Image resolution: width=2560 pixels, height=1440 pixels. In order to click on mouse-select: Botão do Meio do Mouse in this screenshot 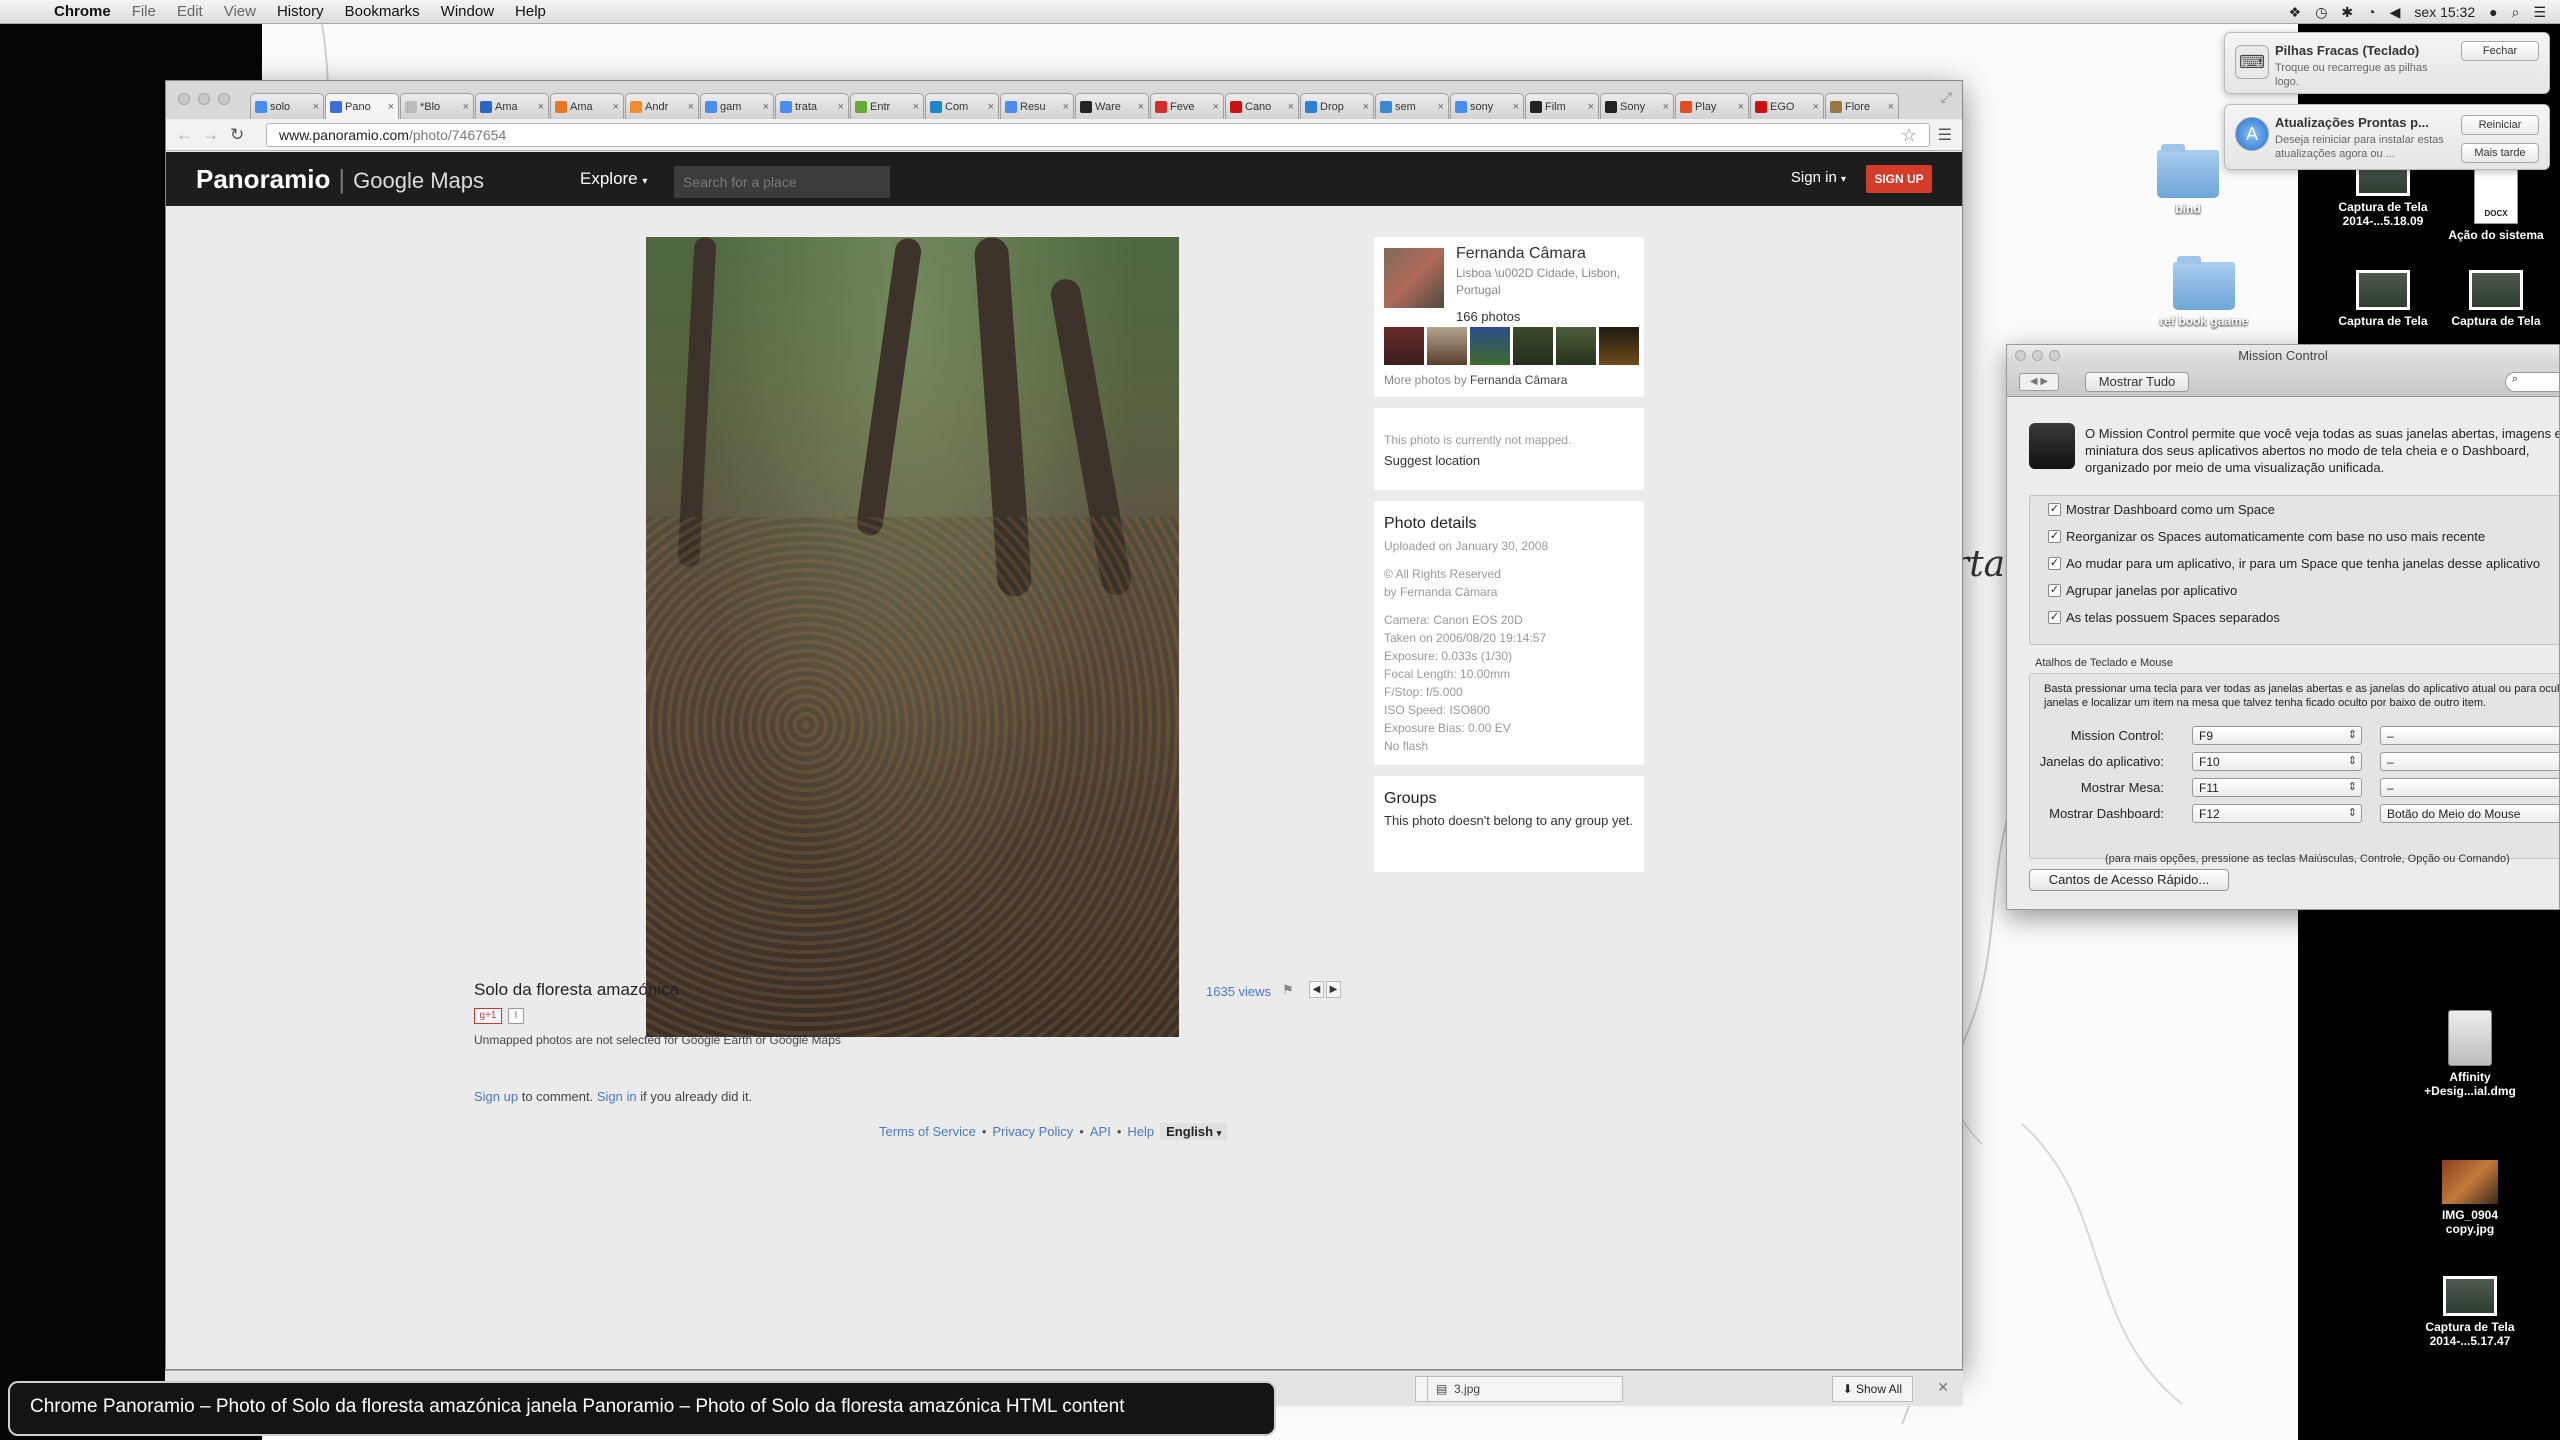, I will do `click(2469, 813)`.